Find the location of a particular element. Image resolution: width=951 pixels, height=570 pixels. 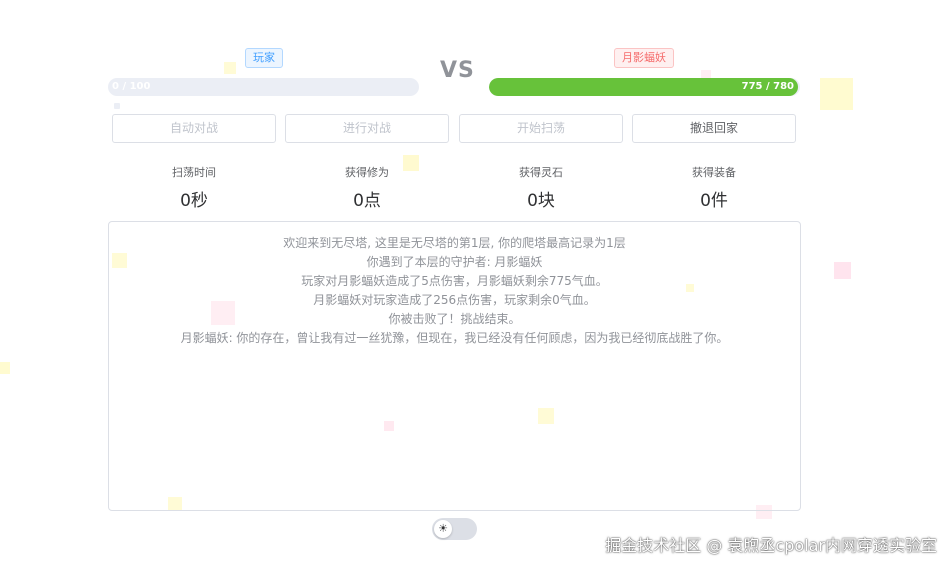

enemy-hp-text: 775 / 780 is located at coordinates (767, 86).